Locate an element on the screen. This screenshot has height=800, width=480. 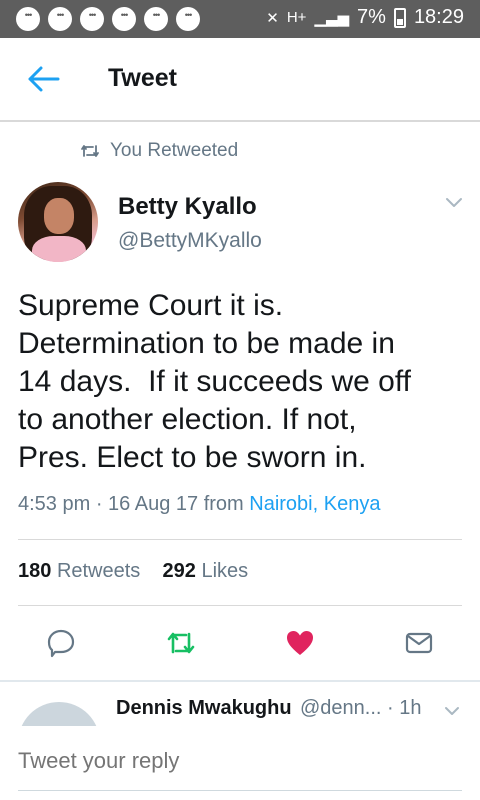
app-header: Tweet is located at coordinates (240, 80).